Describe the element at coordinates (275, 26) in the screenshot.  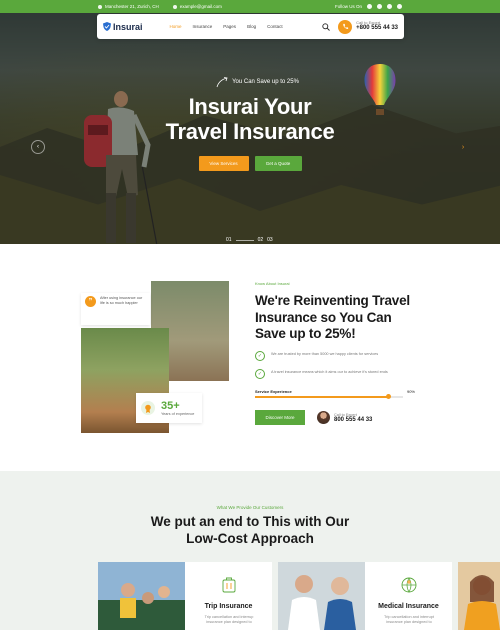
I see `menu-item-contact: Contact` at that location.